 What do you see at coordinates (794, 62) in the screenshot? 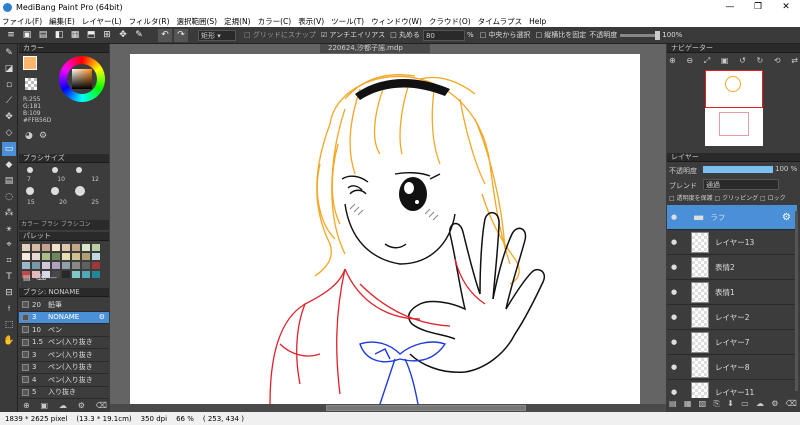
I see `flip-icon: ⇄` at bounding box center [794, 62].